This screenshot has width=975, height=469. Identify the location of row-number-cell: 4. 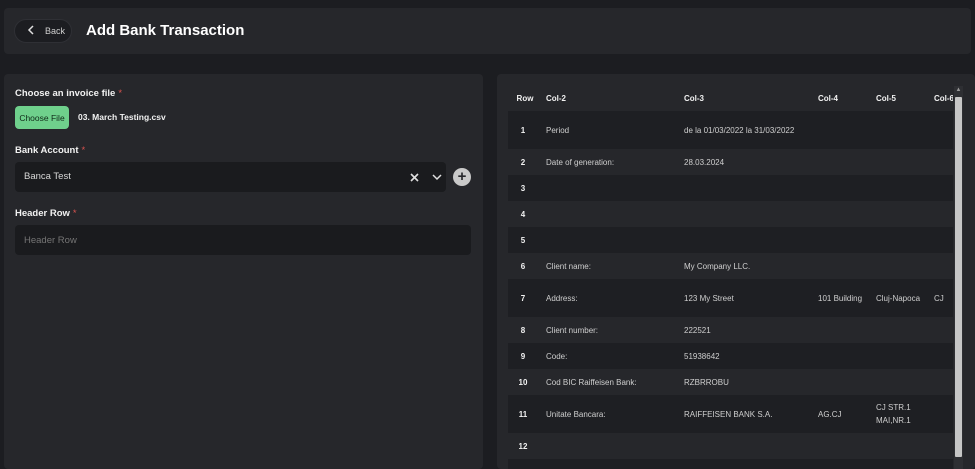
(525, 214).